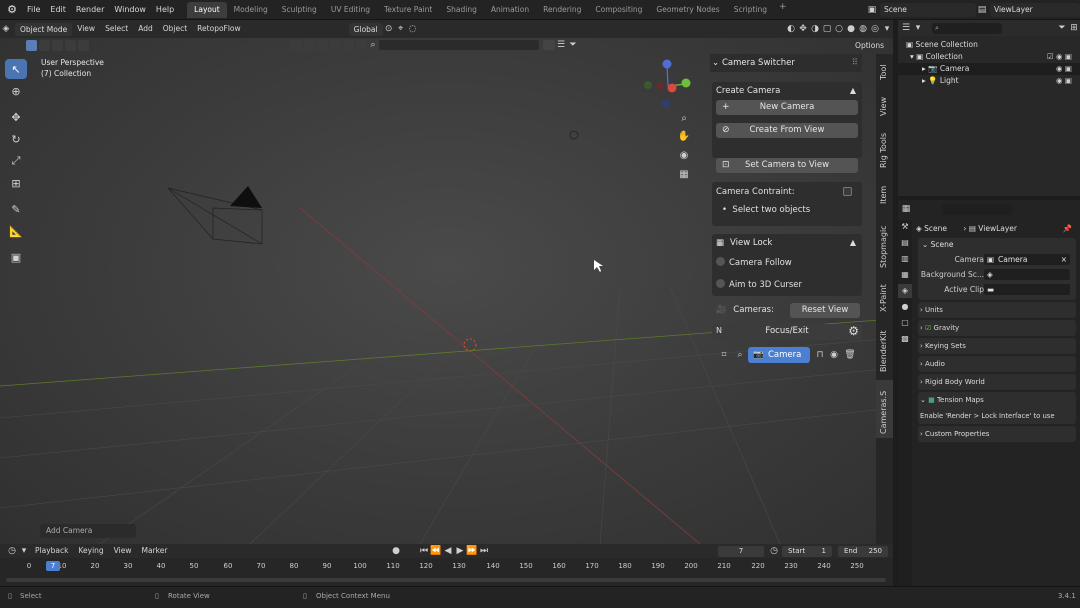 The width and height of the screenshot is (1080, 608). I want to click on audio-panel: › Audio, so click(997, 364).